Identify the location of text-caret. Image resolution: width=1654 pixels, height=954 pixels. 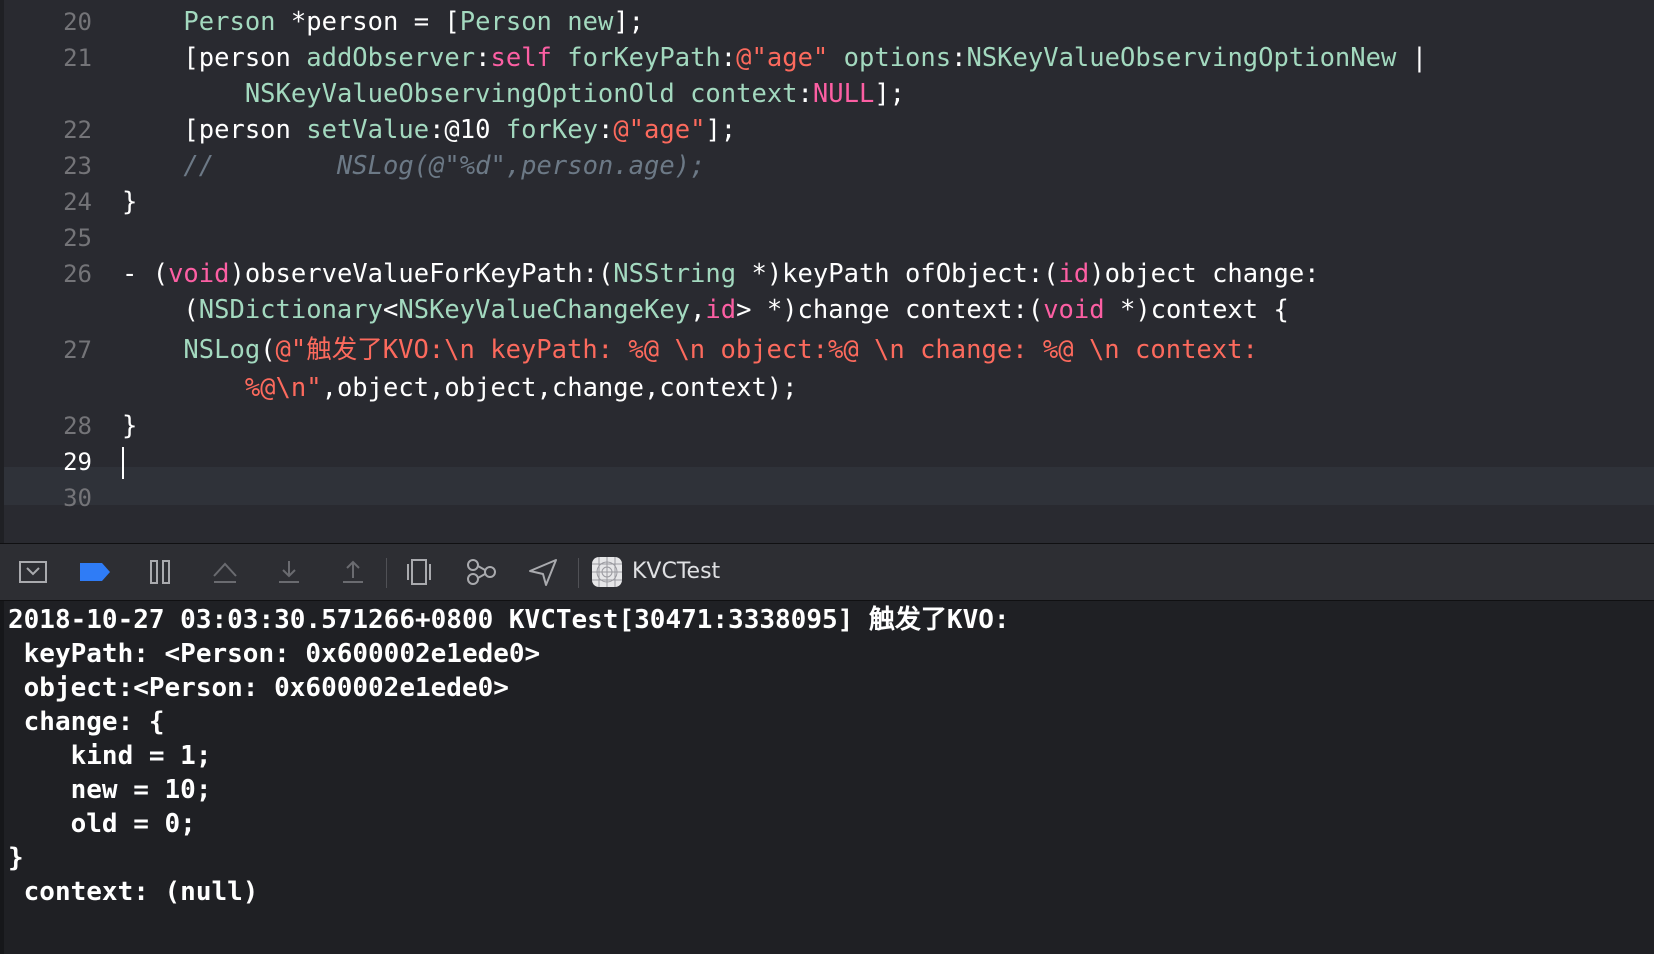
(123, 463).